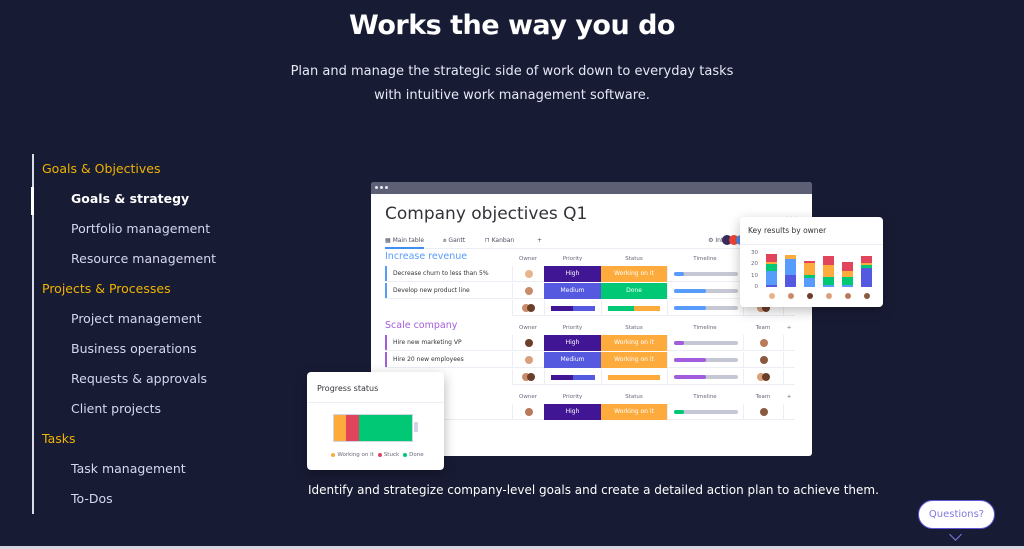 This screenshot has width=1024, height=549. Describe the element at coordinates (391, 455) in the screenshot. I see `legend-label: Stuck` at that location.